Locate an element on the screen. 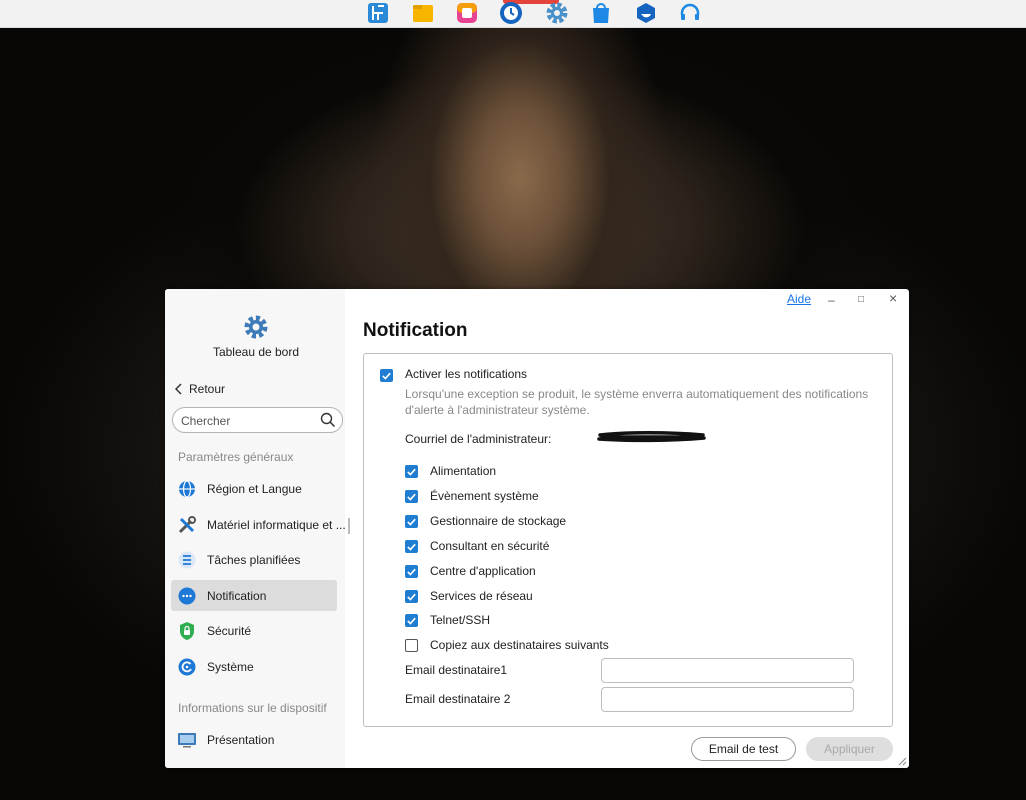 This screenshot has height=800, width=1026. sidebar-item-label: Présentation is located at coordinates (241, 739).